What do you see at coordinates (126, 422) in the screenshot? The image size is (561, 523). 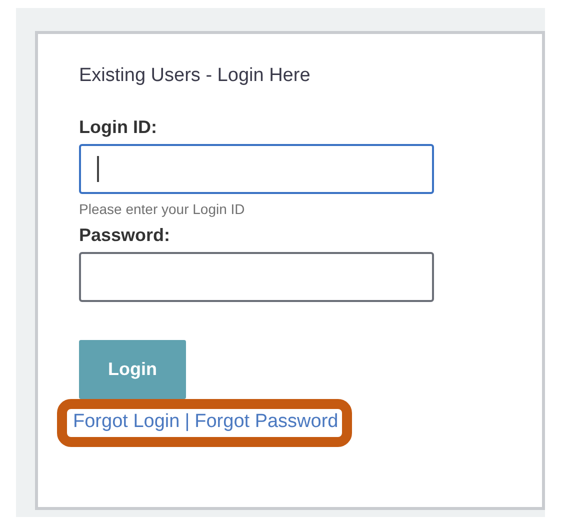 I see `forgot-link: Forgot Login` at bounding box center [126, 422].